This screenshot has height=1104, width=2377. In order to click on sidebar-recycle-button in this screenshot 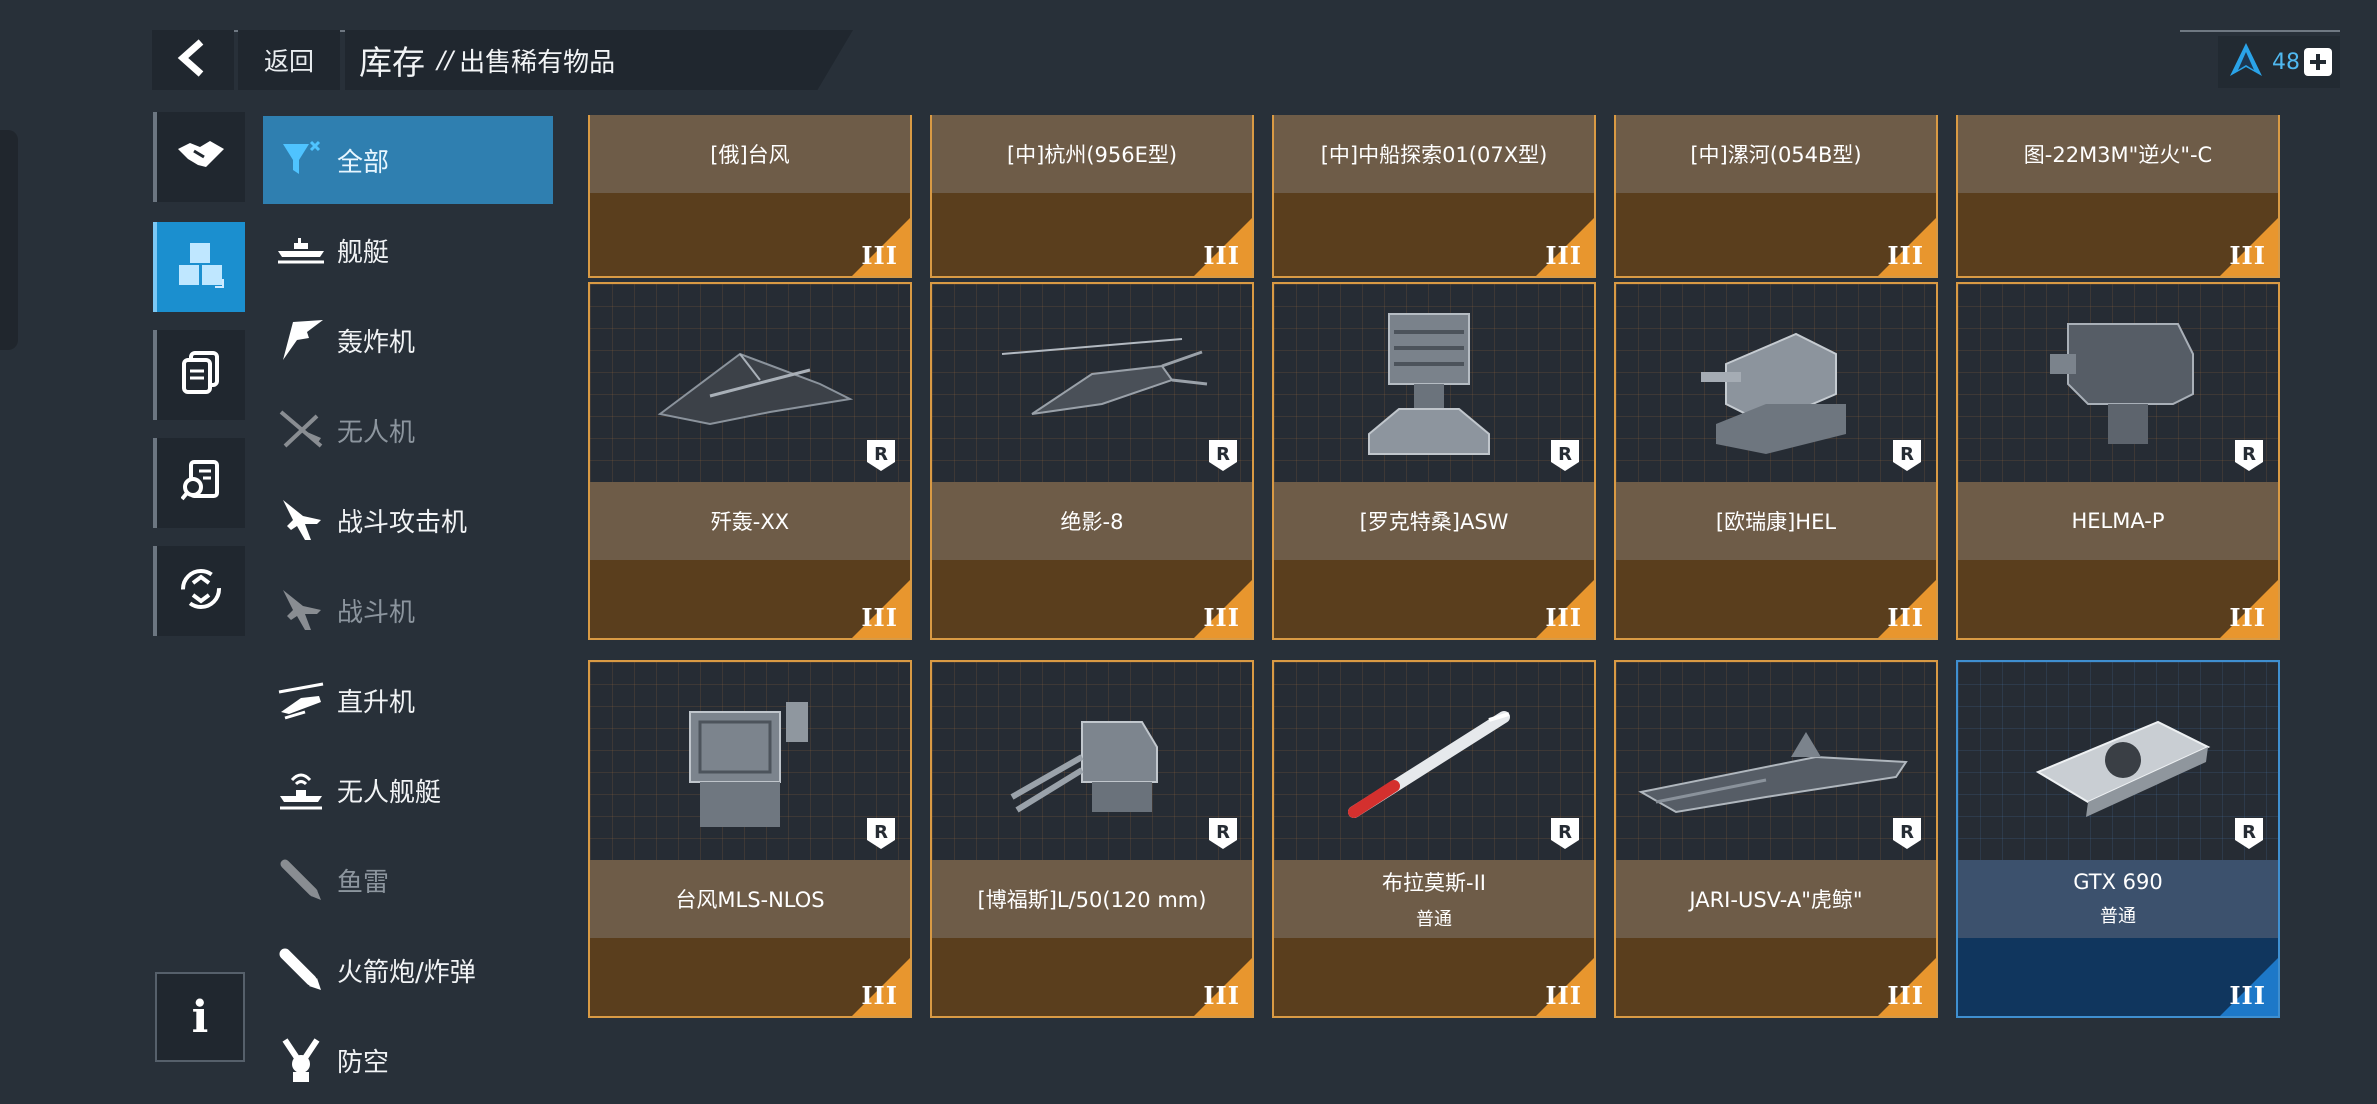, I will do `click(199, 591)`.